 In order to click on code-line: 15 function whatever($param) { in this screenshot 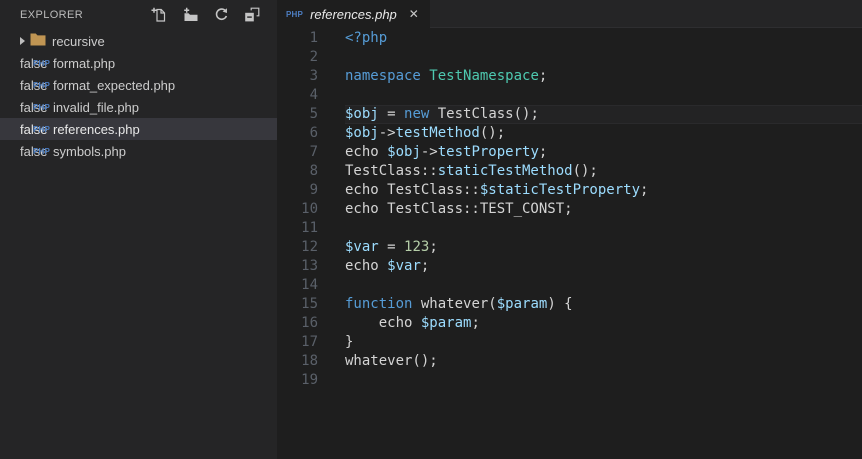, I will do `click(569, 304)`.